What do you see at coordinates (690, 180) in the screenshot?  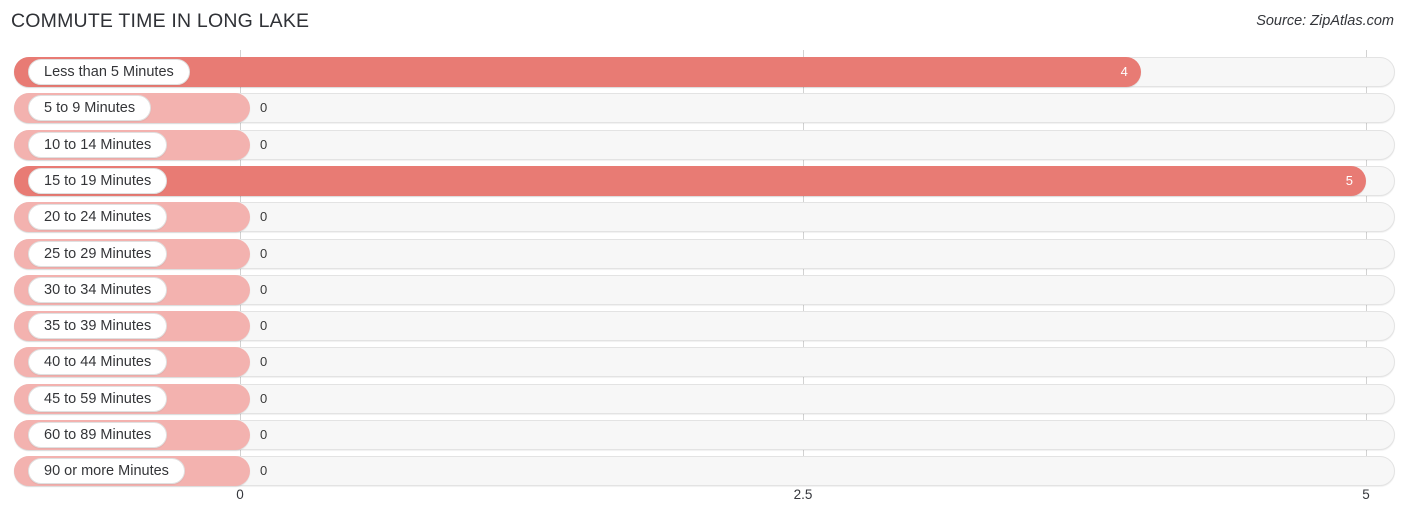 I see `bar: 5` at bounding box center [690, 180].